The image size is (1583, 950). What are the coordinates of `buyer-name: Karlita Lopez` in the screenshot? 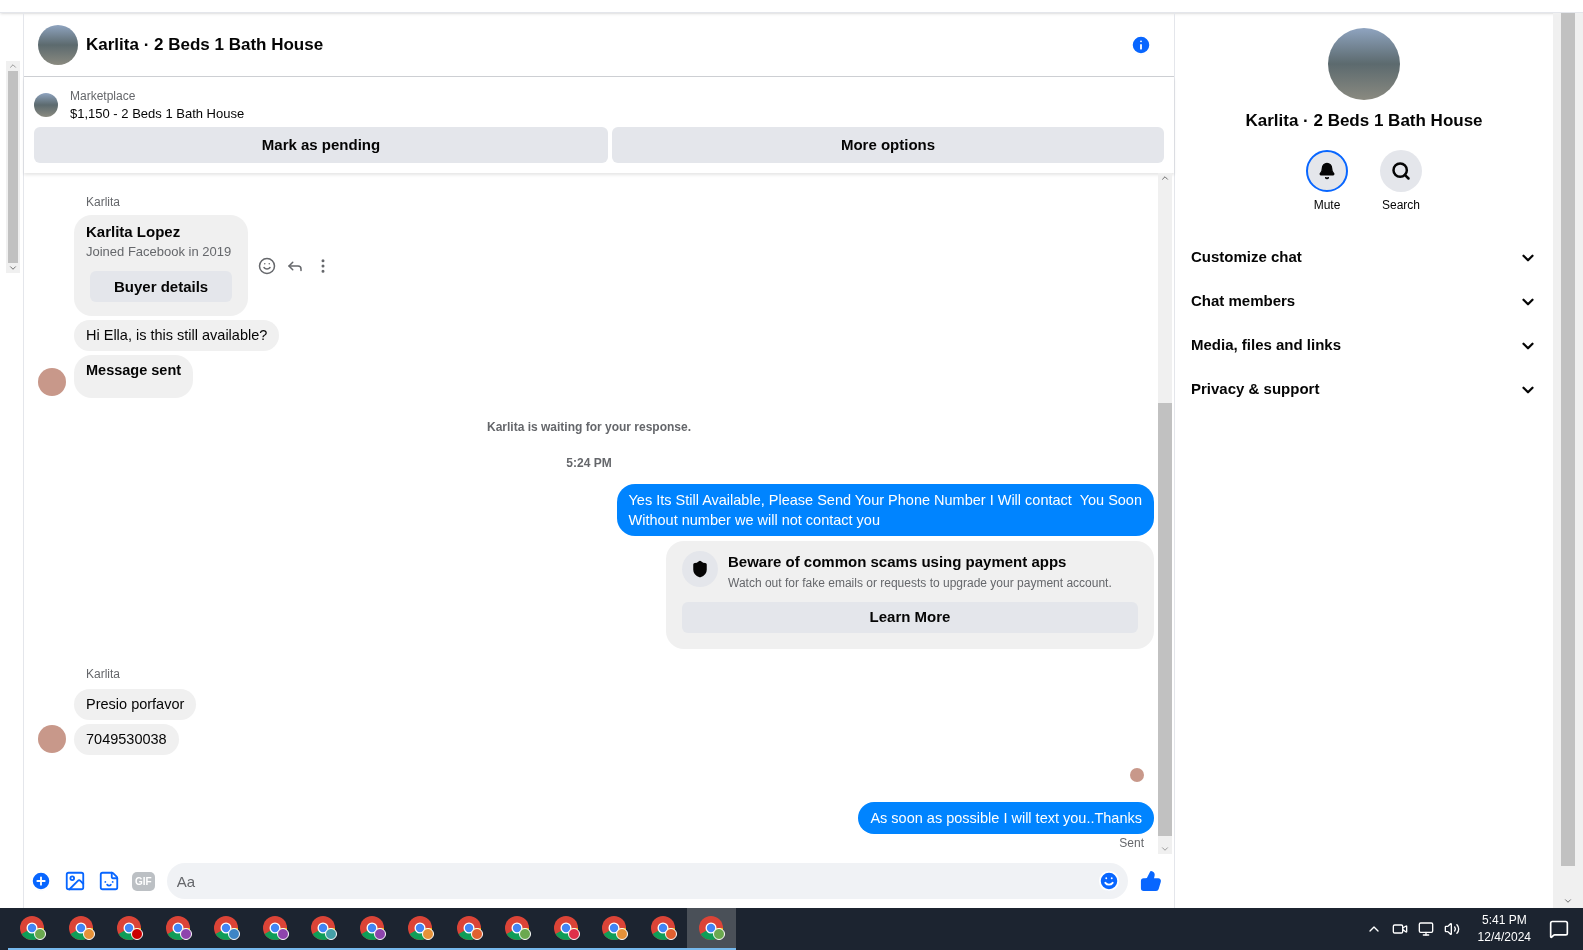 It's located at (134, 232).